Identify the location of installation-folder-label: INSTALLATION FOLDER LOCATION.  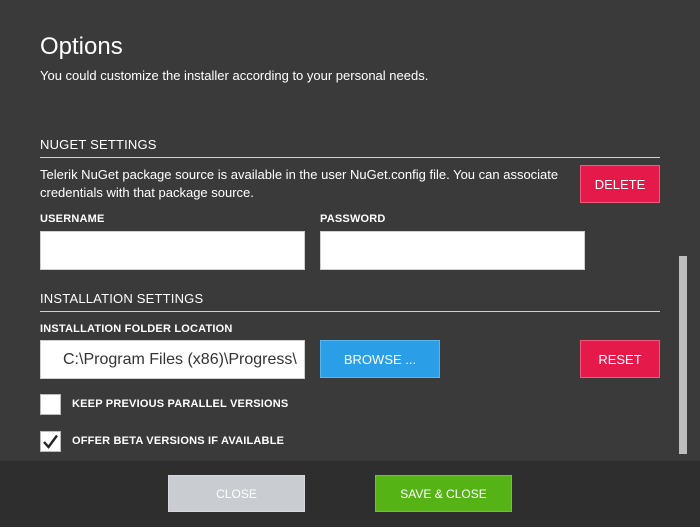
(136, 329).